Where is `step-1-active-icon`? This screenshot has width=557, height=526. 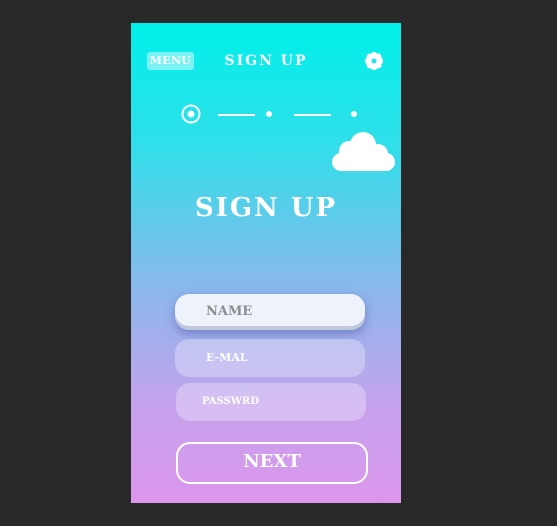 step-1-active-icon is located at coordinates (191, 114).